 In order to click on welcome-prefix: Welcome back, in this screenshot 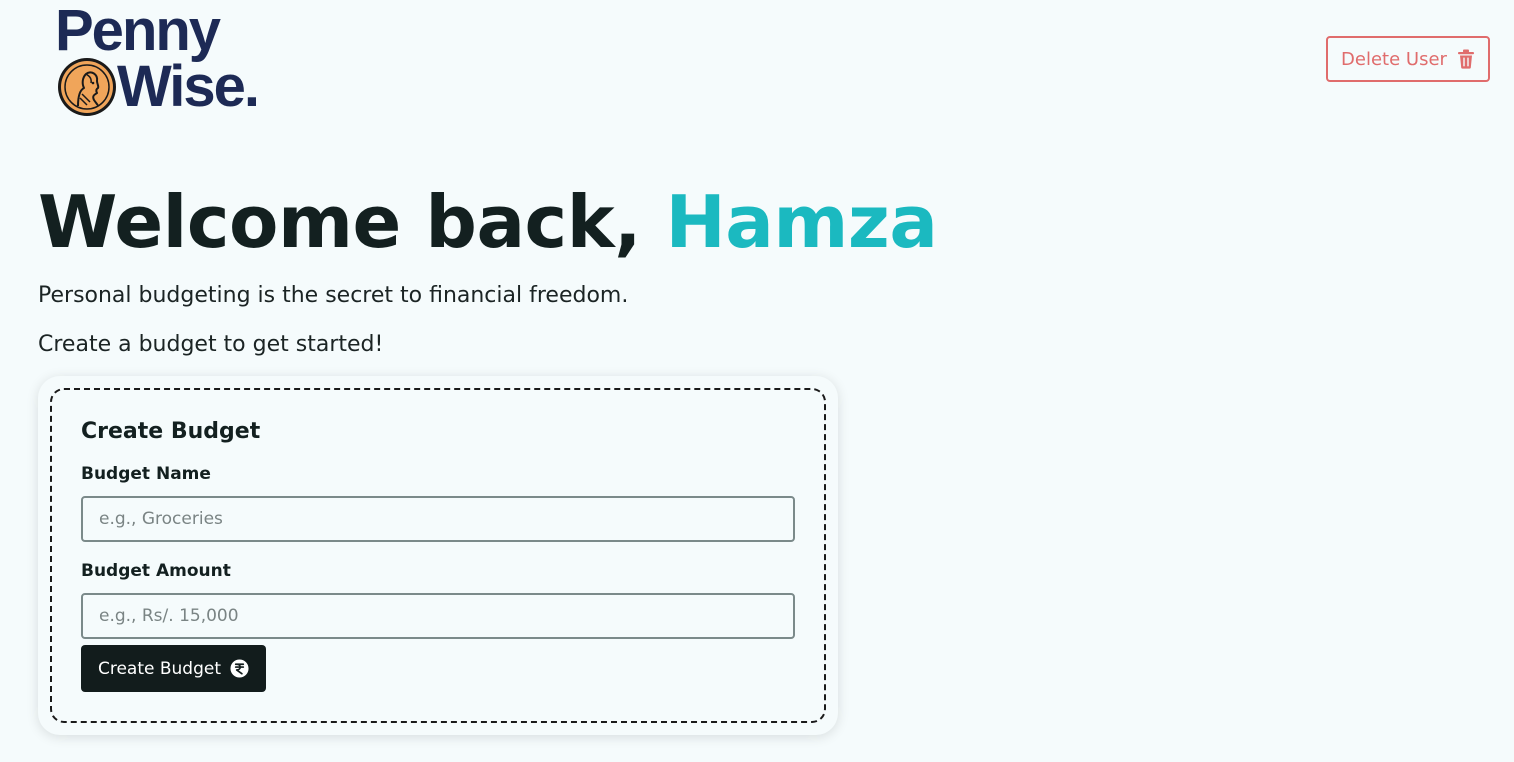, I will do `click(352, 222)`.